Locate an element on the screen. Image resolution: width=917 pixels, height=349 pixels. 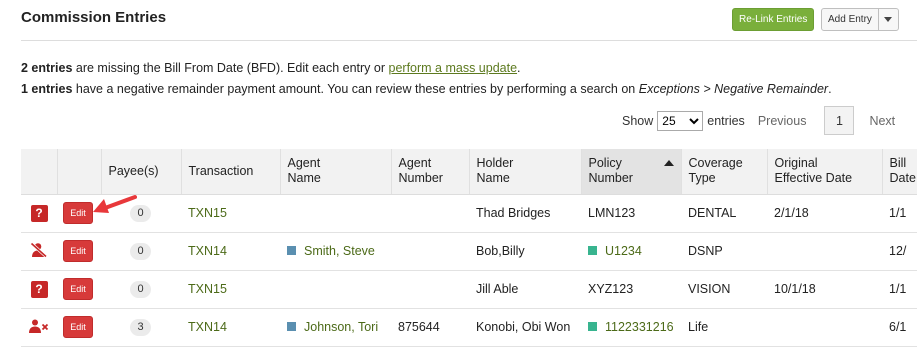
show-label: Show is located at coordinates (638, 120).